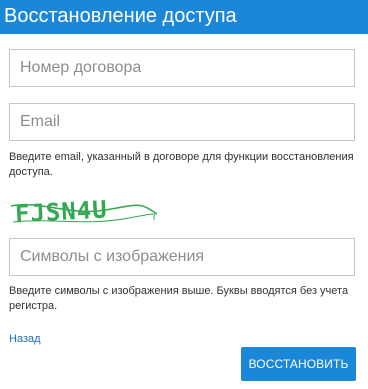  I want to click on captcha-field, so click(182, 257).